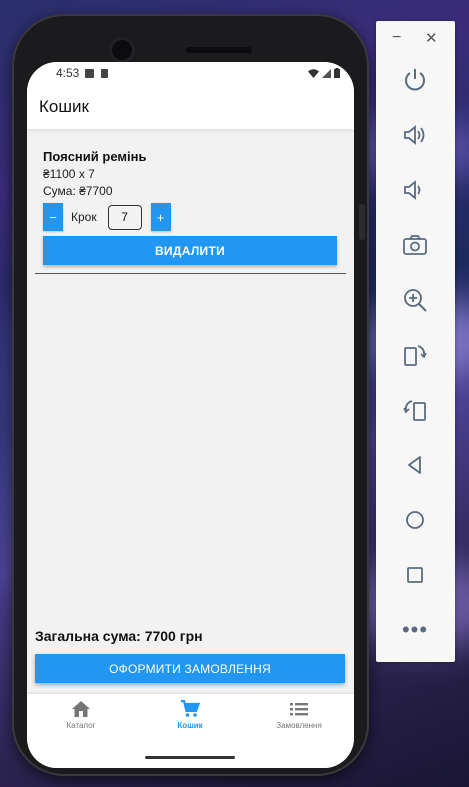 This screenshot has height=787, width=469. Describe the element at coordinates (362, 222) in the screenshot. I see `volume-rocker` at that location.